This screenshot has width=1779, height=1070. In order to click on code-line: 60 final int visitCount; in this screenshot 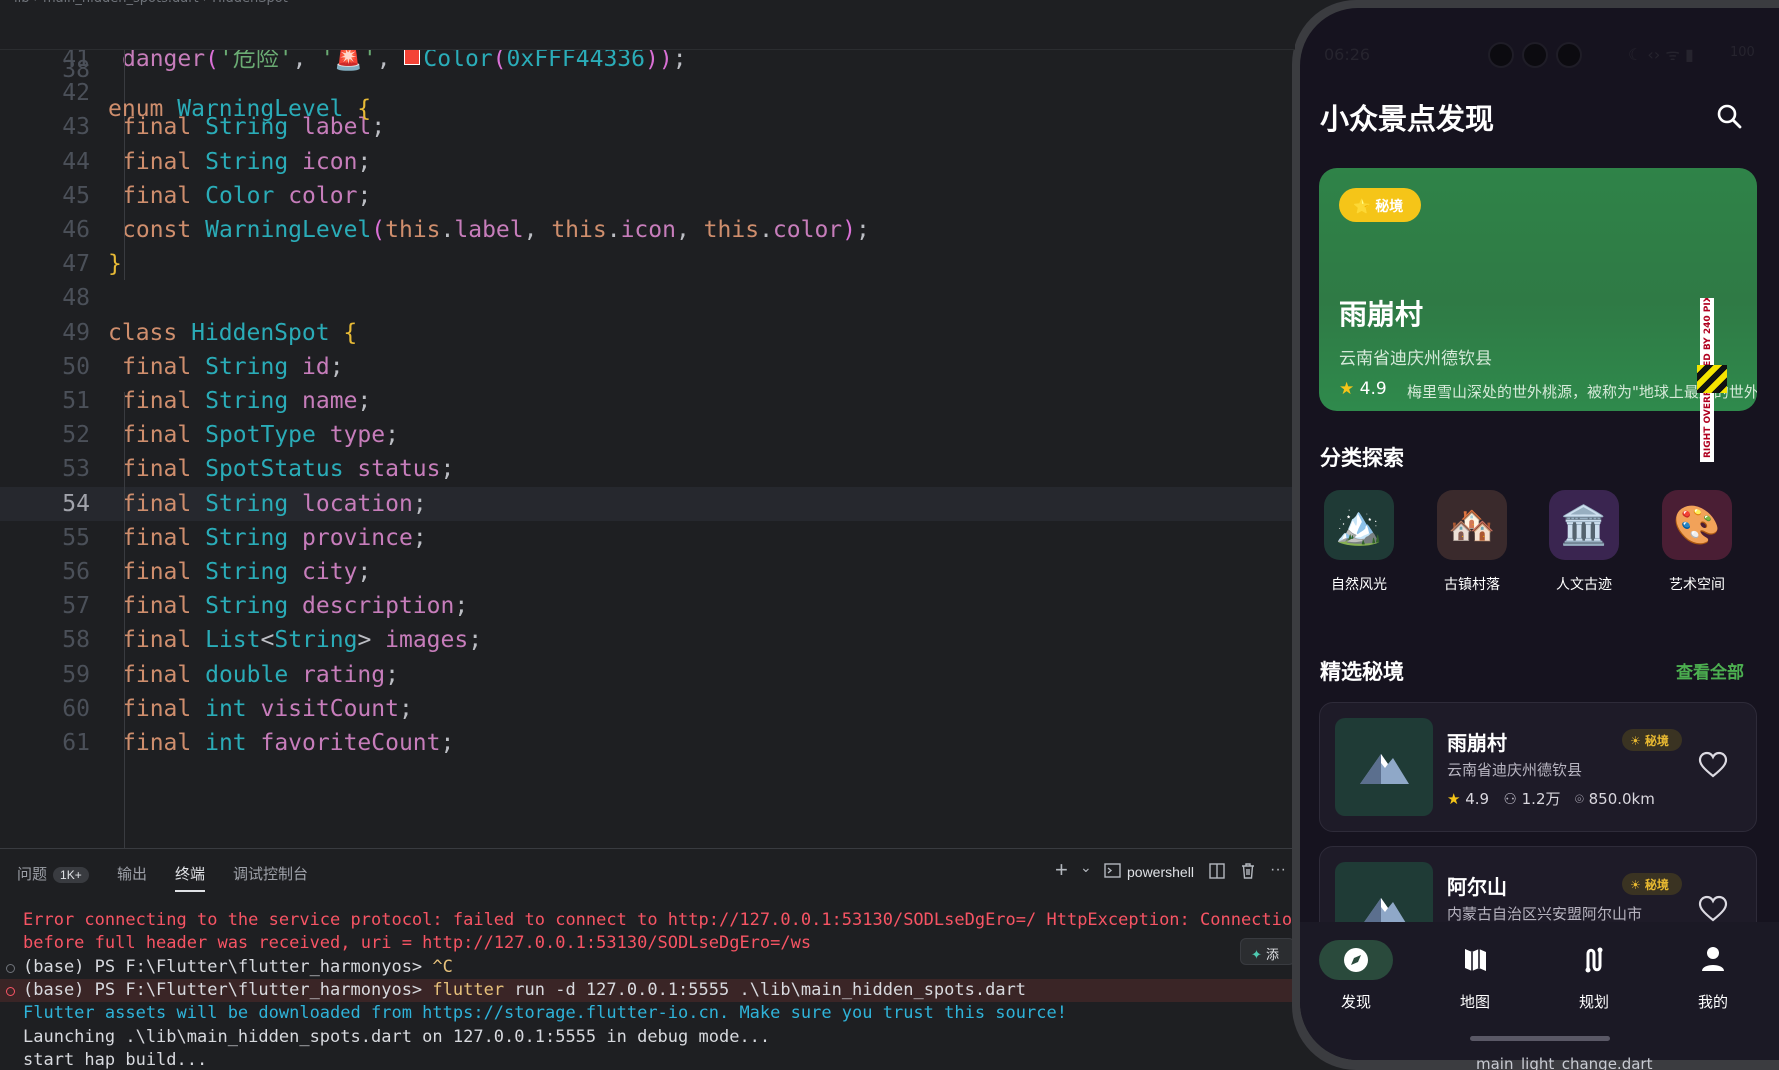, I will do `click(647, 709)`.